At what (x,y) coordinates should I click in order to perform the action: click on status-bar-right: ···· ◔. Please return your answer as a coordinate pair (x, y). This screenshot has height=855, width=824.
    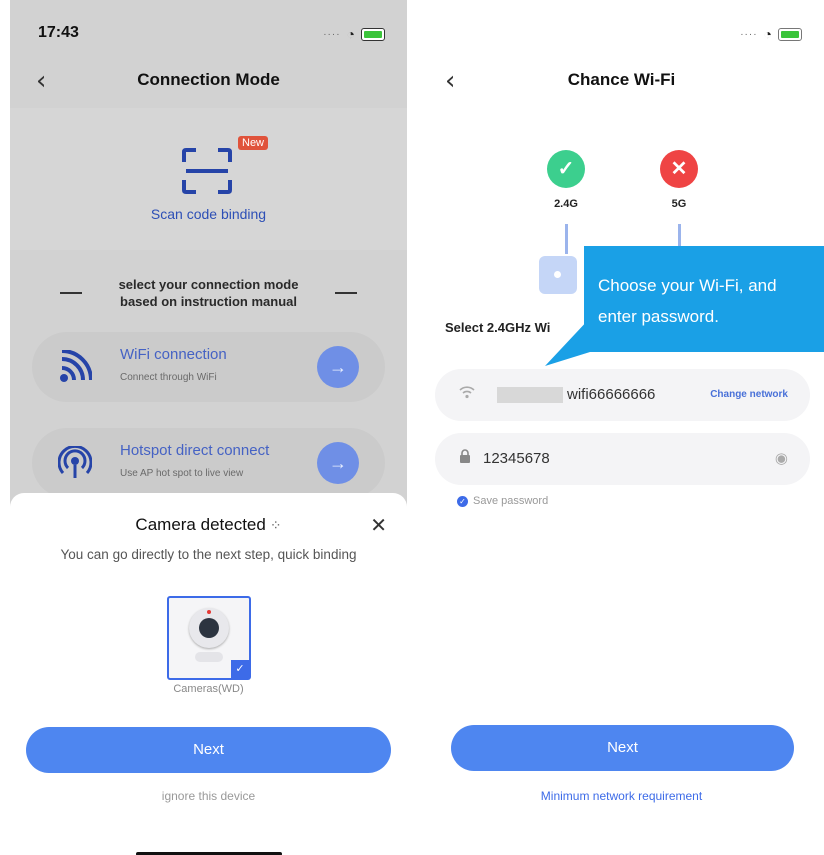
    Looking at the image, I should click on (621, 29).